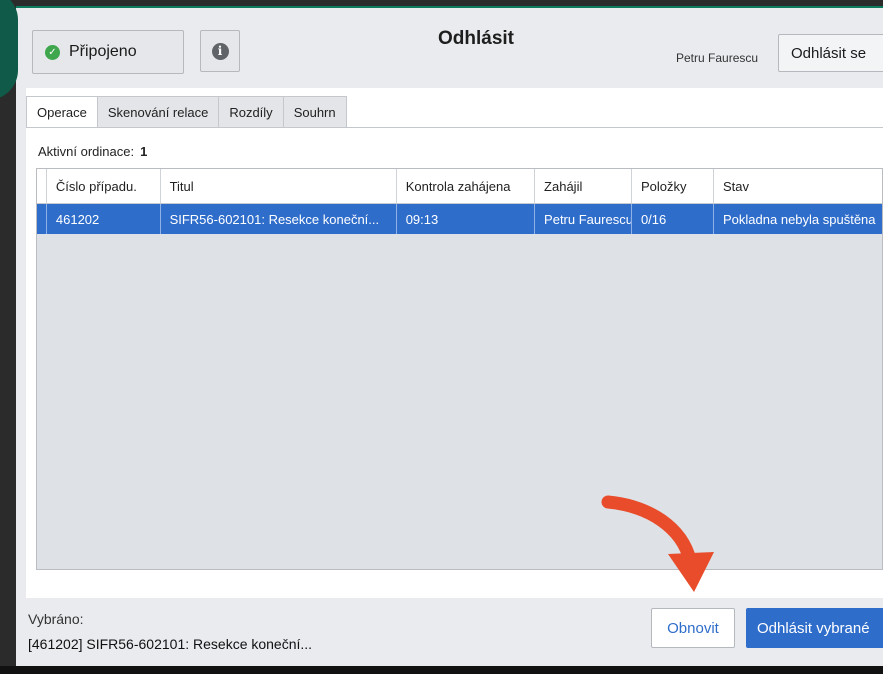 Image resolution: width=883 pixels, height=674 pixels. I want to click on tab-operations: Operace, so click(62, 112).